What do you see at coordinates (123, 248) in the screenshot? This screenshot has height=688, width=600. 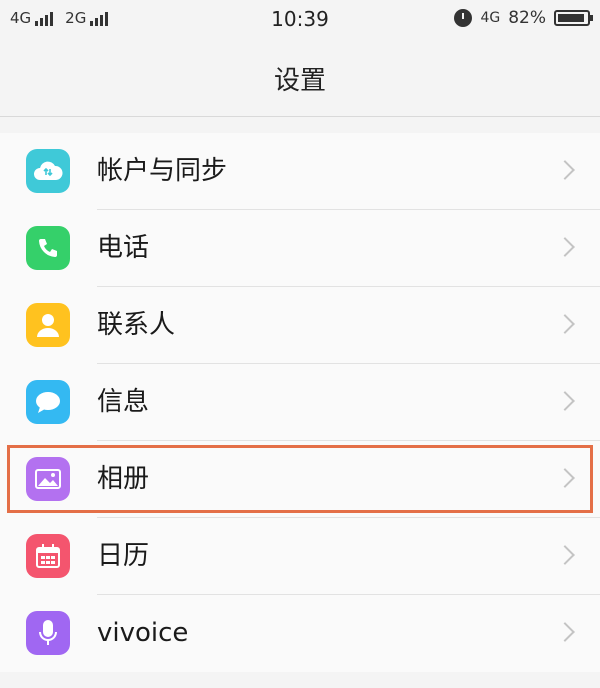 I see `settings-item-label: 电话` at bounding box center [123, 248].